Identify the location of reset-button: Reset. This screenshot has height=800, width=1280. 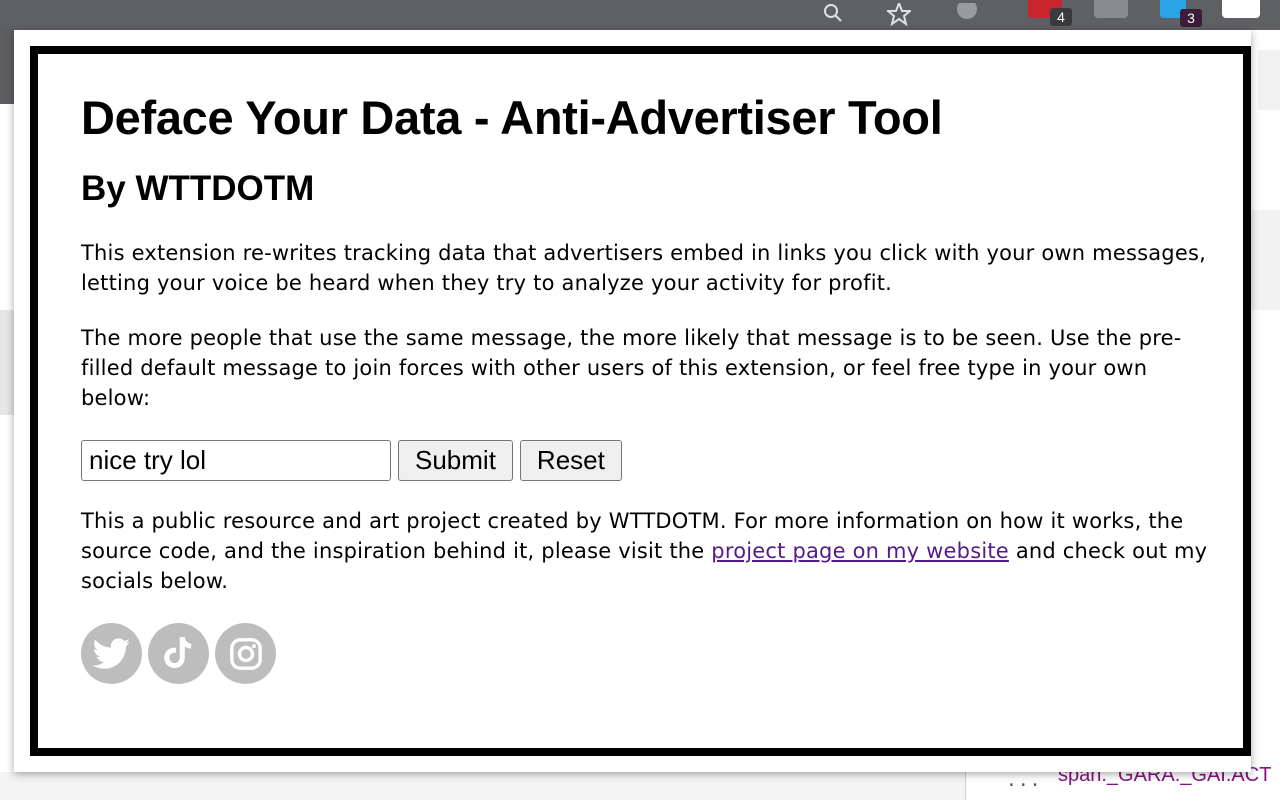
(570, 460).